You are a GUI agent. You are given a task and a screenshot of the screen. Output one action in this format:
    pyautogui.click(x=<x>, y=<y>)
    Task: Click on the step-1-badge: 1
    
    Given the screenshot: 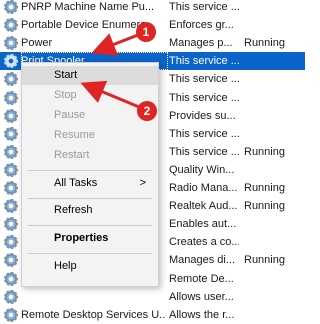 What is the action you would take?
    pyautogui.click(x=146, y=32)
    